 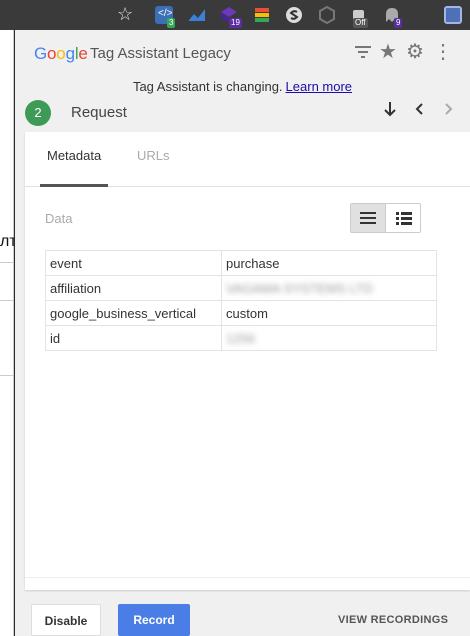 I want to click on metadata-value: purchase, so click(x=329, y=263).